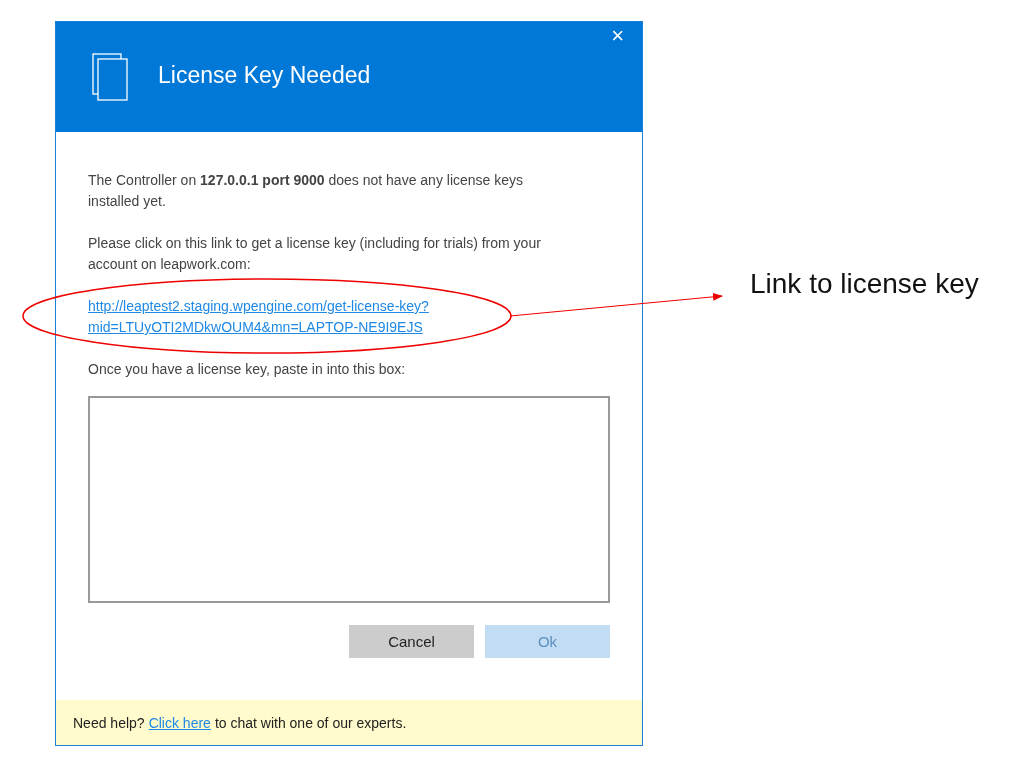 The image size is (1022, 758). What do you see at coordinates (247, 369) in the screenshot?
I see `paste-label: Once you have a license key, paste in into this box:` at bounding box center [247, 369].